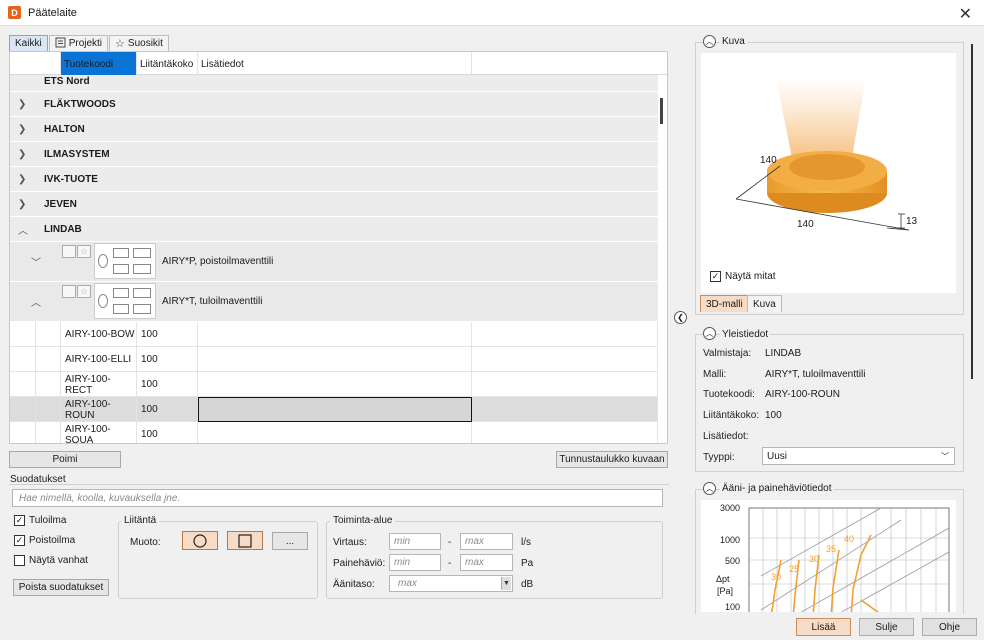 This screenshot has height=640, width=984. I want to click on table-row: AIRY-100-RECT 100, so click(334, 384).